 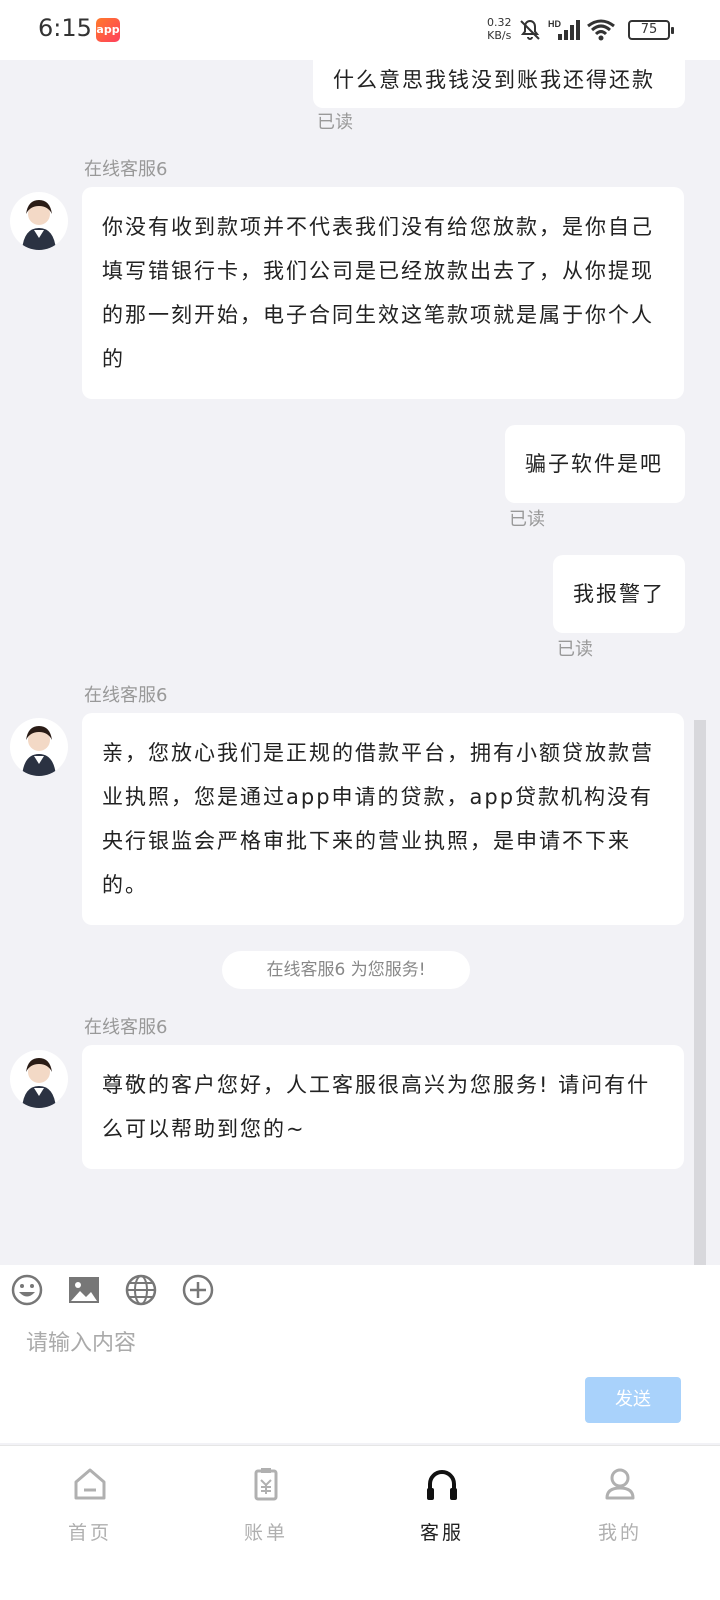 What do you see at coordinates (700, 992) in the screenshot?
I see `scrollbar` at bounding box center [700, 992].